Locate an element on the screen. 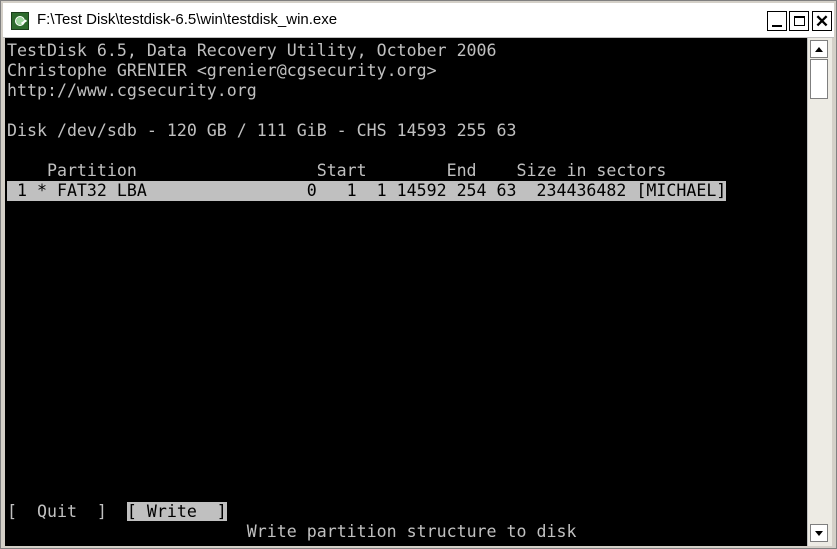 Image resolution: width=837 pixels, height=549 pixels. arrow-up-icon is located at coordinates (819, 49).